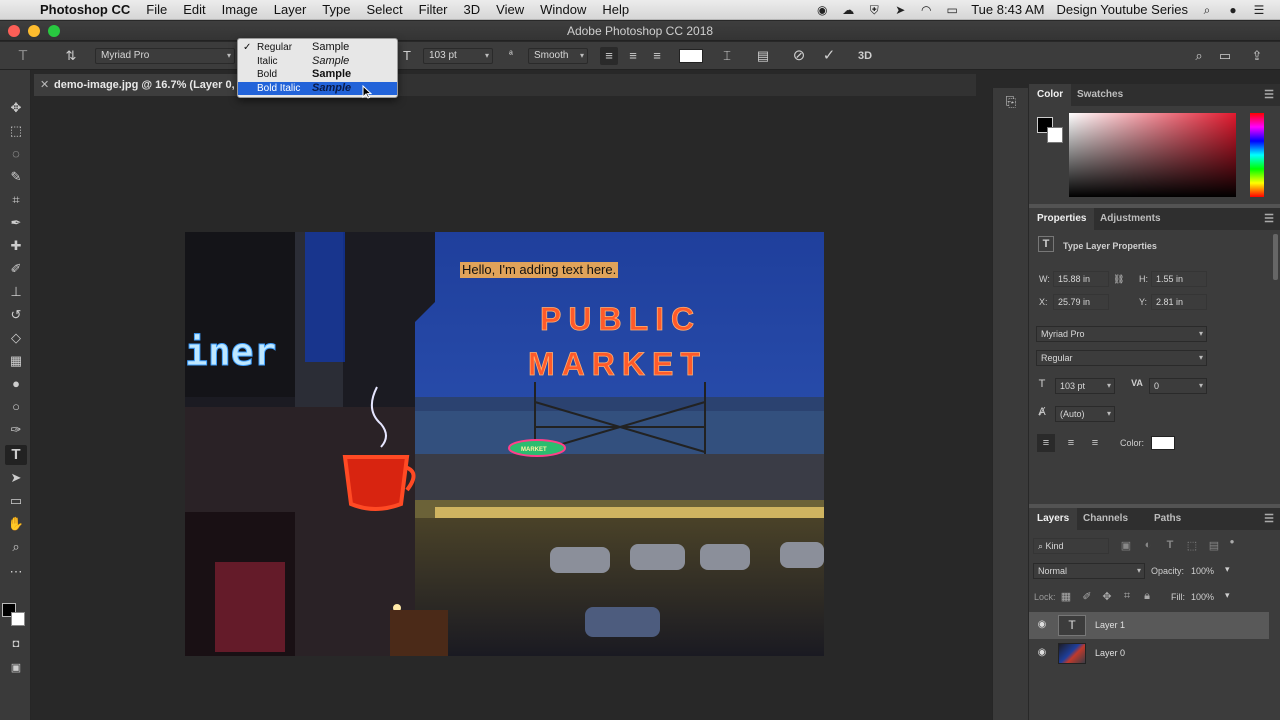 This screenshot has height=720, width=1280. Describe the element at coordinates (16, 501) in the screenshot. I see `rectangle-tool-icon: ▭` at that location.